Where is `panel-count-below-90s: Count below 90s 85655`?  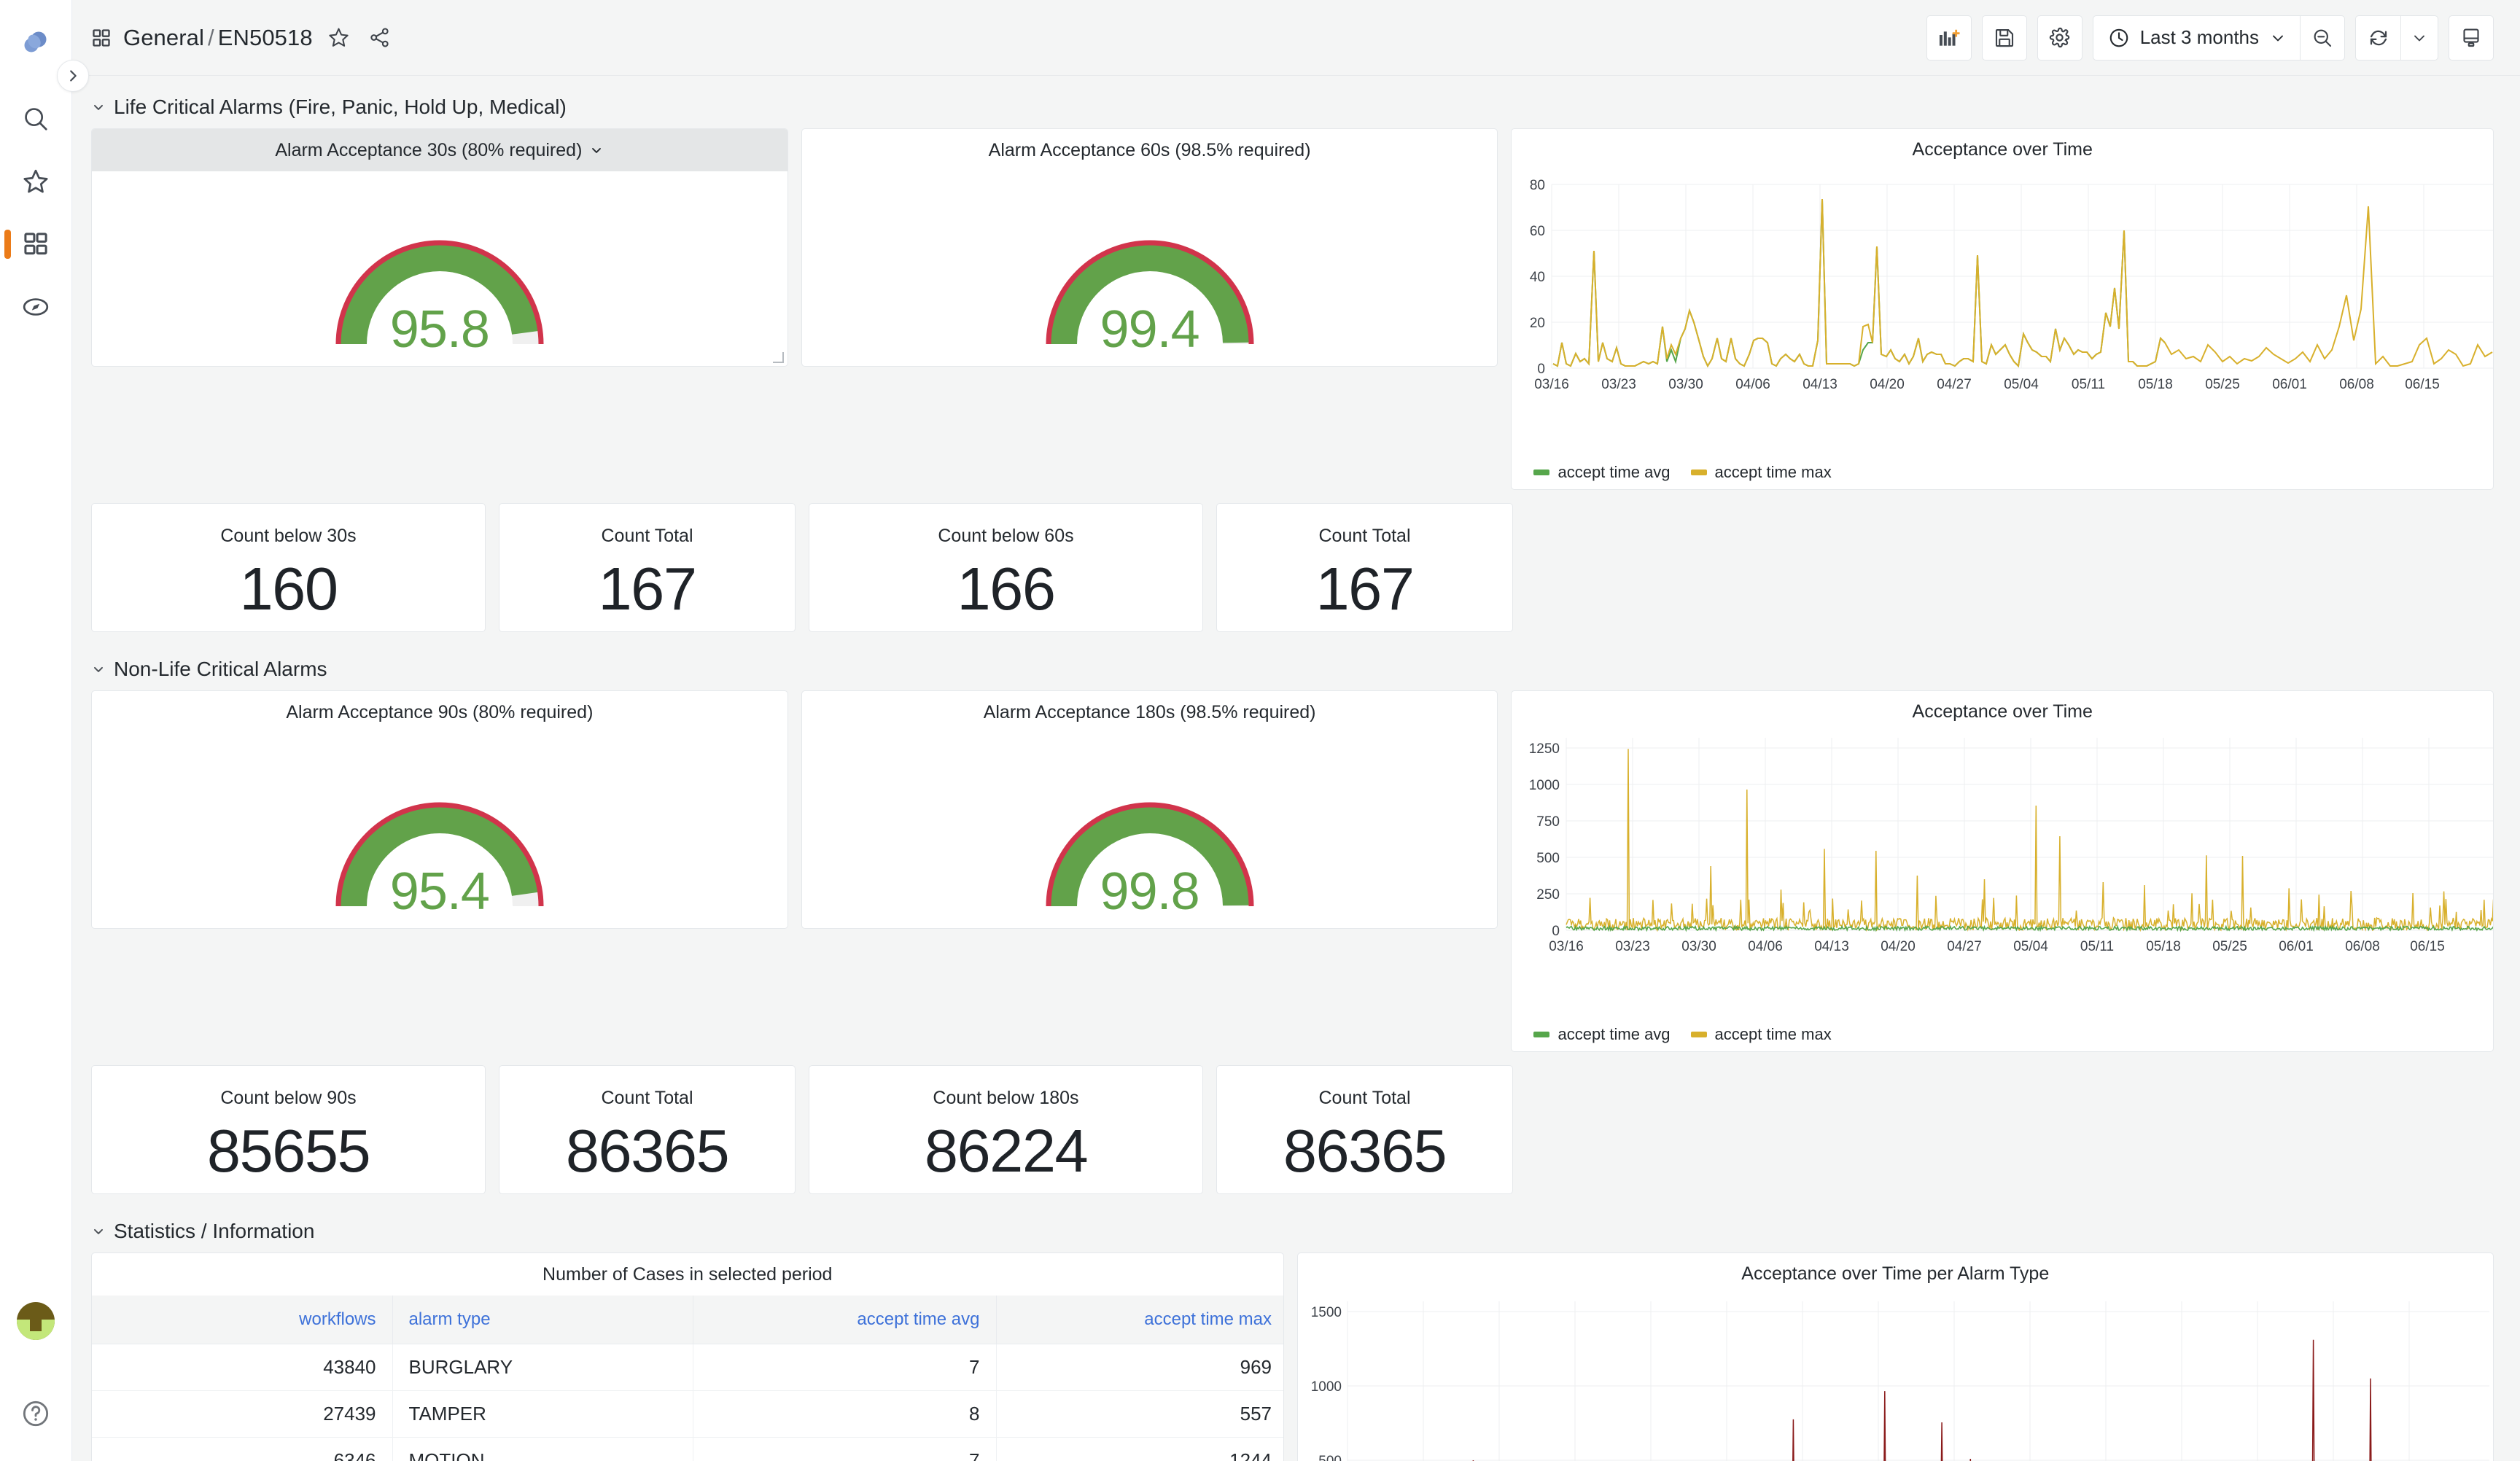 panel-count-below-90s: Count below 90s 85655 is located at coordinates (288, 1129).